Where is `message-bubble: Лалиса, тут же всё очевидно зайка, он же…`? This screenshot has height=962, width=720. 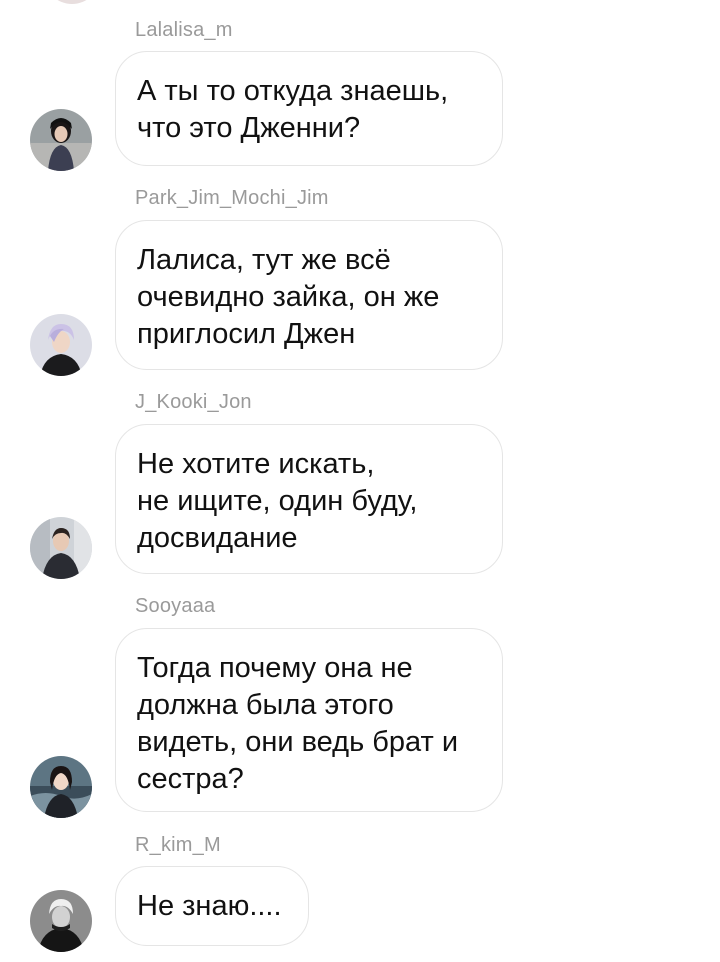
message-bubble: Лалиса, тут же всё очевидно зайка, он же… is located at coordinates (309, 295).